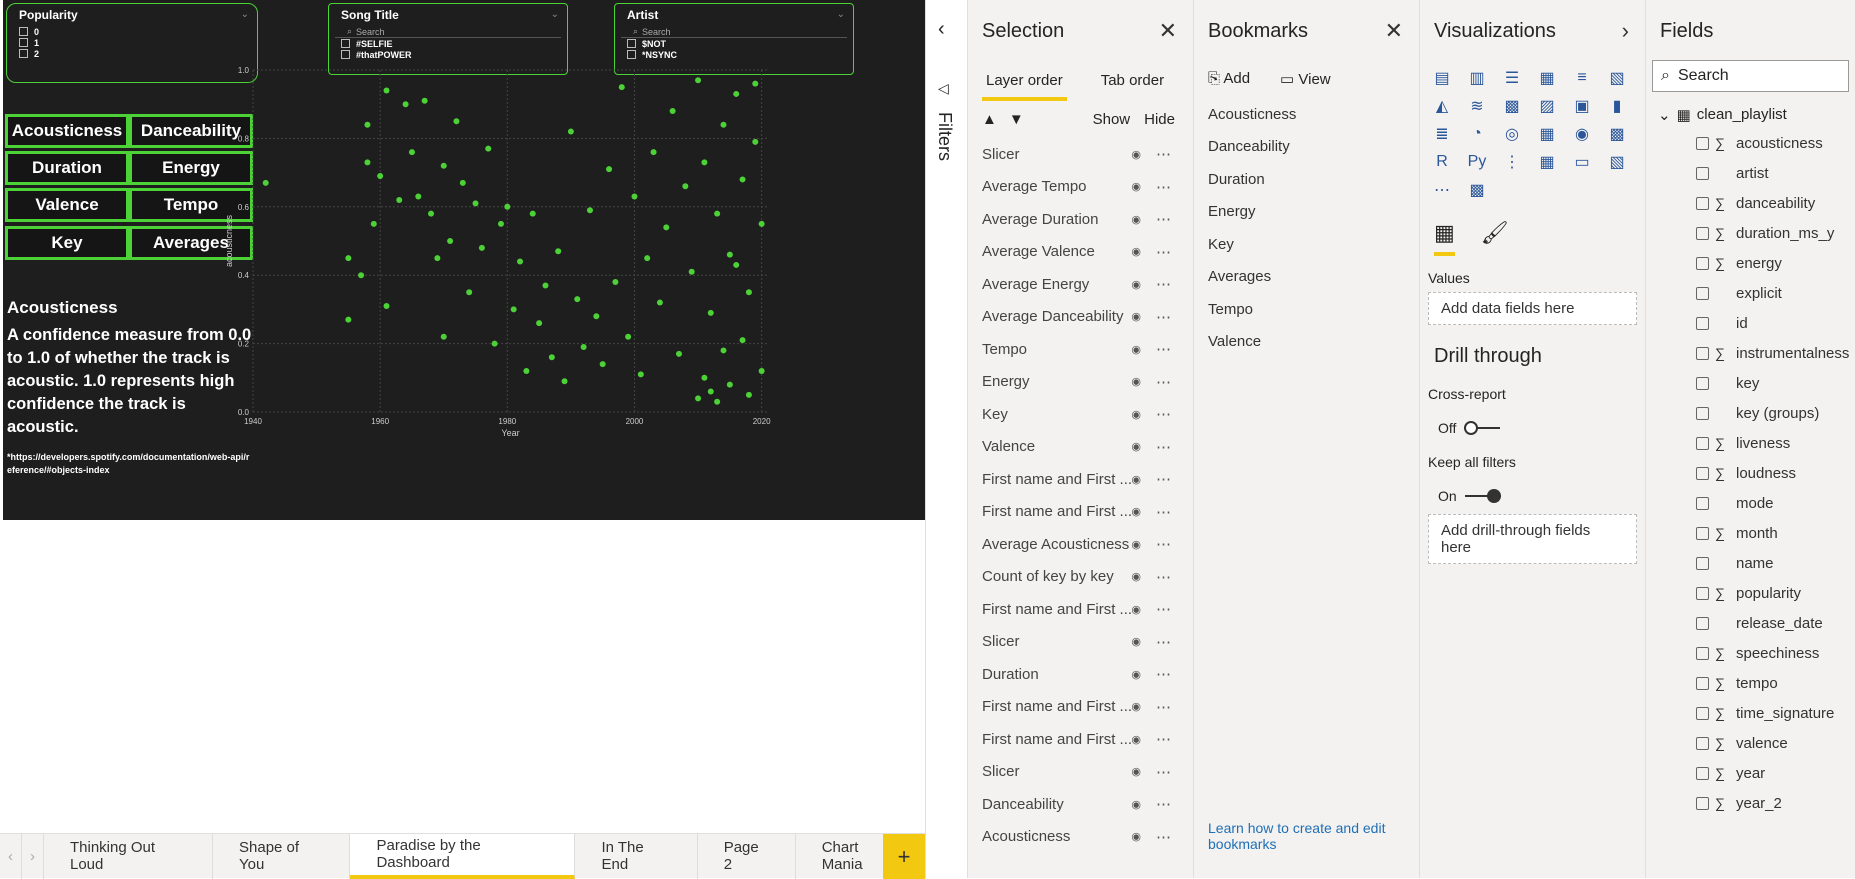  I want to click on field-item: artist, so click(1750, 173).